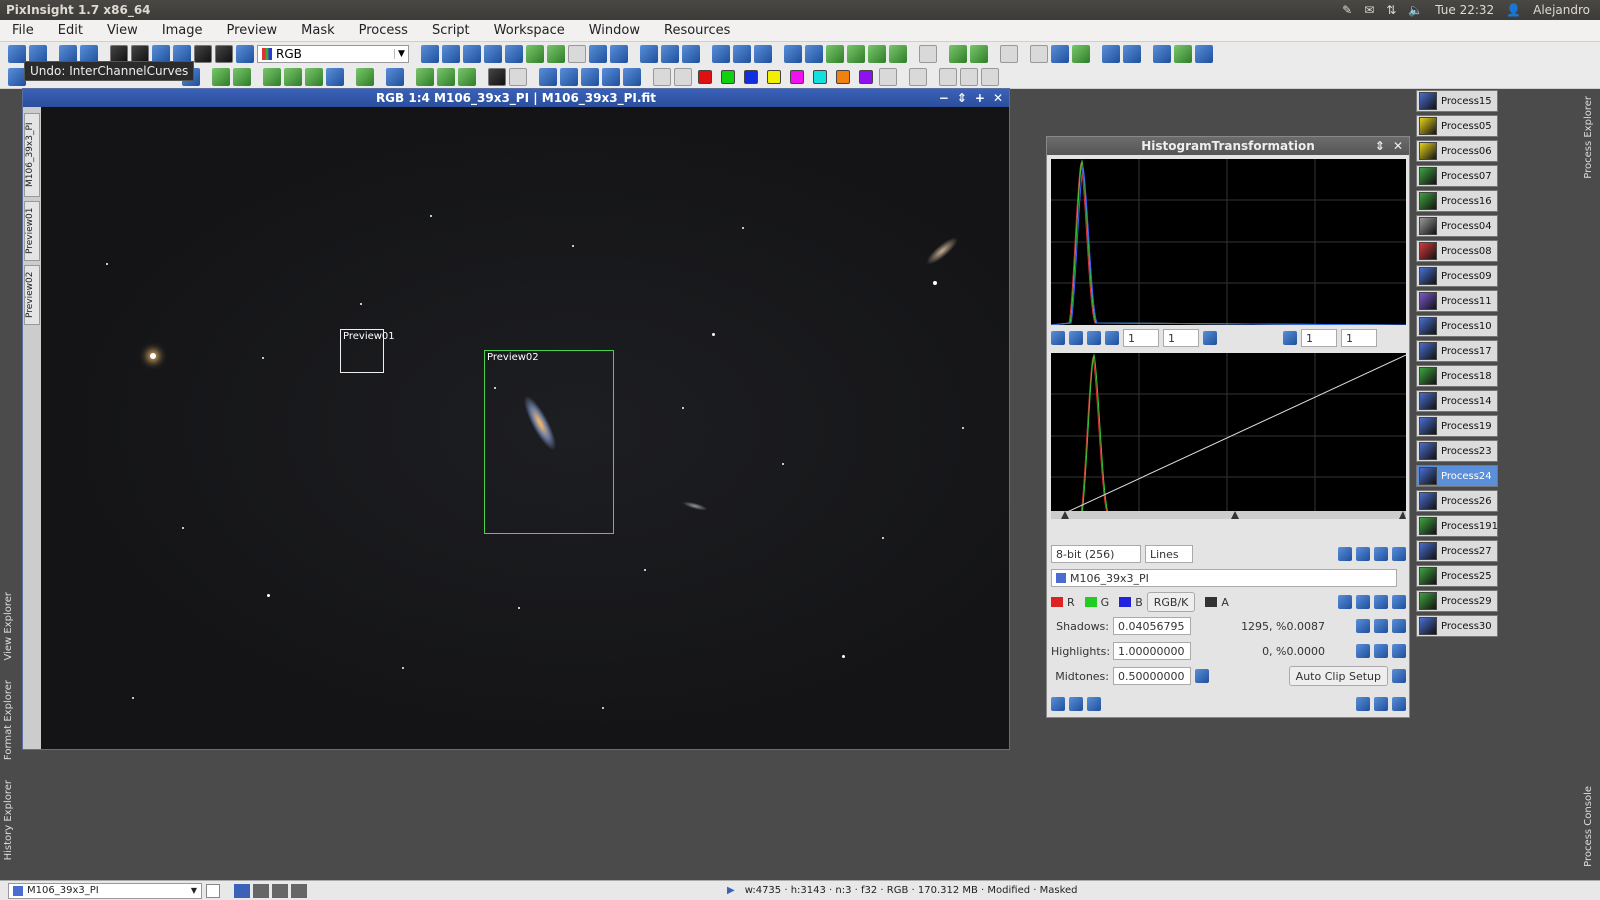  Describe the element at coordinates (1338, 676) in the screenshot. I see `auto-clip-setup-button: Auto Clip Setup` at that location.